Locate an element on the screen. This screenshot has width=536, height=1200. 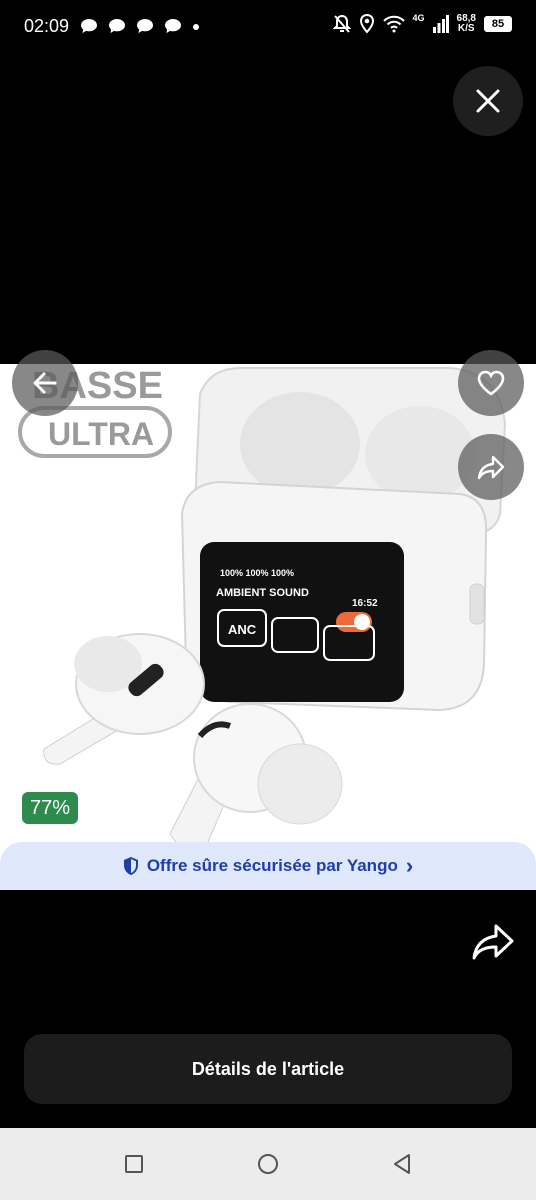
system-nav-bar is located at coordinates (268, 1164).